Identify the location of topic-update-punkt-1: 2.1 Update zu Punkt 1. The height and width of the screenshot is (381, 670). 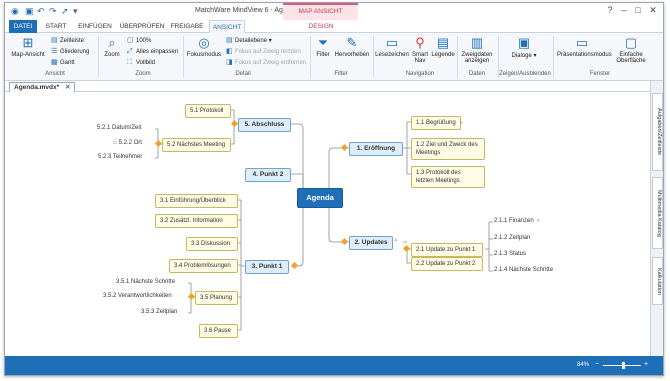
(447, 250).